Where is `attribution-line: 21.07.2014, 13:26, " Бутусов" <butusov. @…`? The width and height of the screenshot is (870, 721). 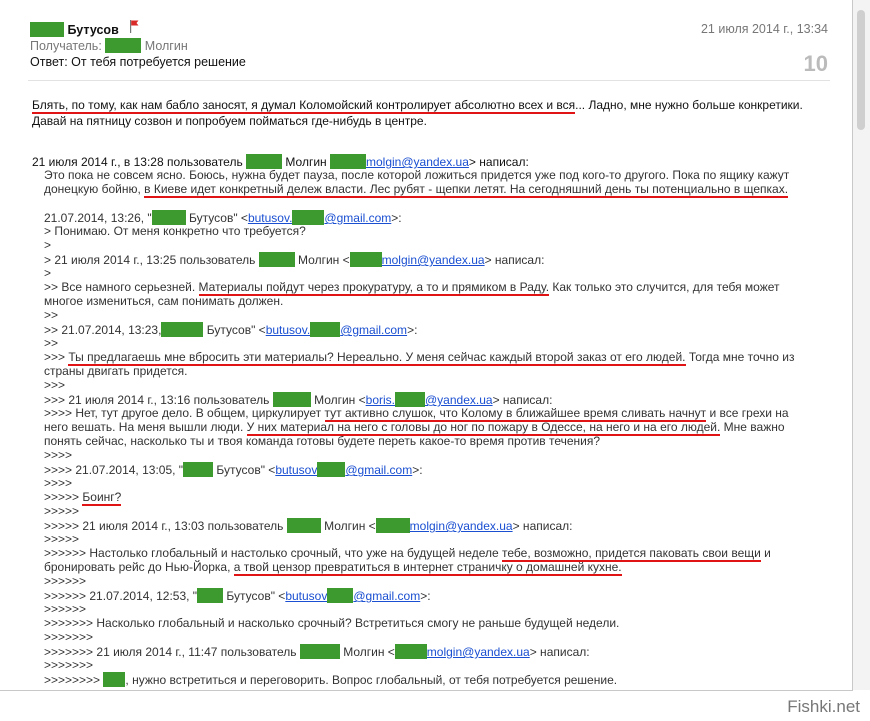
attribution-line: 21.07.2014, 13:26, " Бутусов" <butusov. @… is located at coordinates (223, 217).